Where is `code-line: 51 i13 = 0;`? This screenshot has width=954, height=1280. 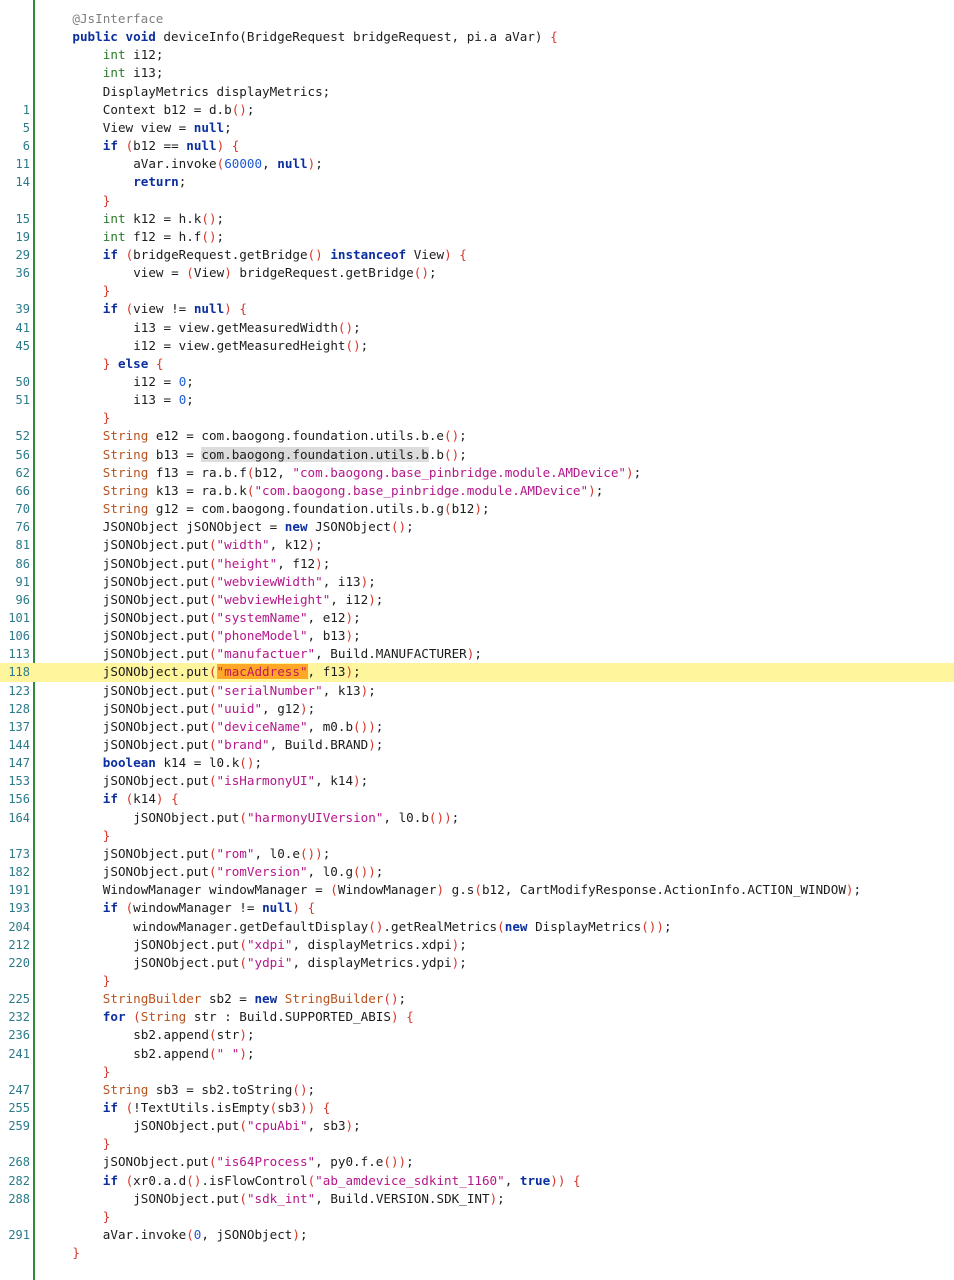 code-line: 51 i13 = 0; is located at coordinates (477, 400).